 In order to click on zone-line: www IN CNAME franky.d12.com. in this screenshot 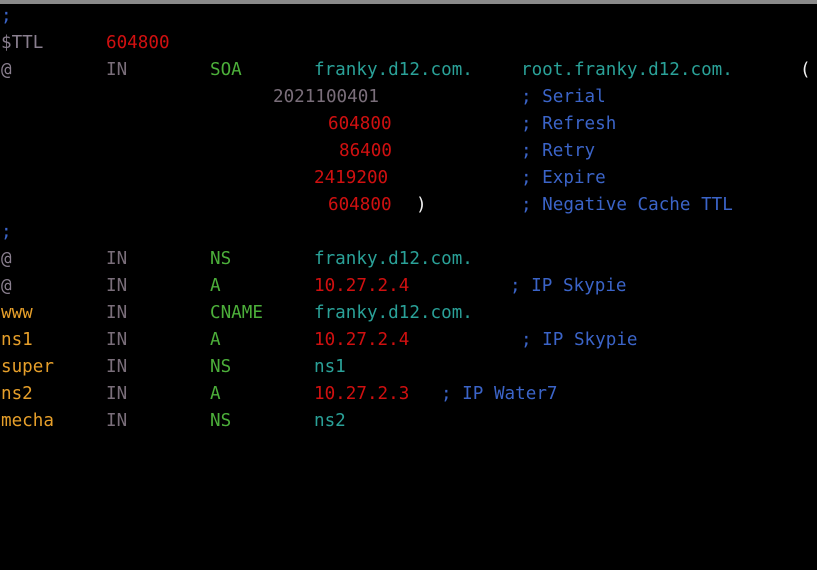, I will do `click(409, 313)`.